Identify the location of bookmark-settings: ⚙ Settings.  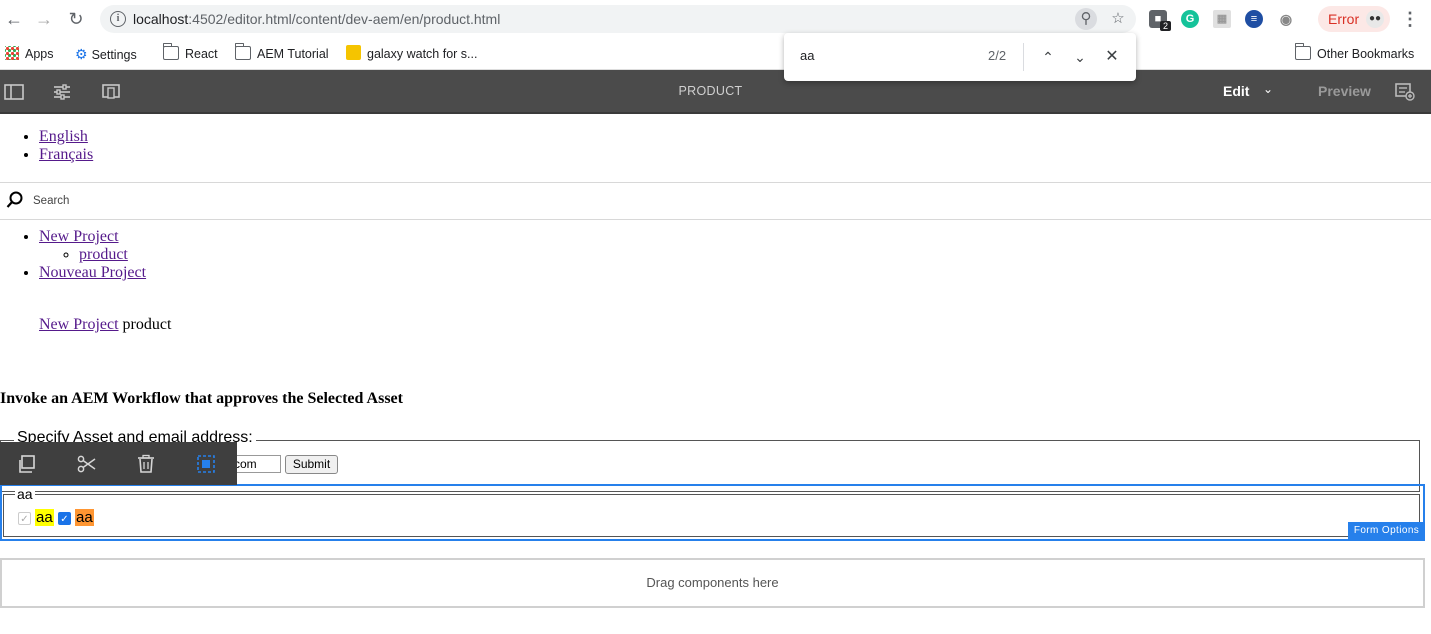
(106, 54).